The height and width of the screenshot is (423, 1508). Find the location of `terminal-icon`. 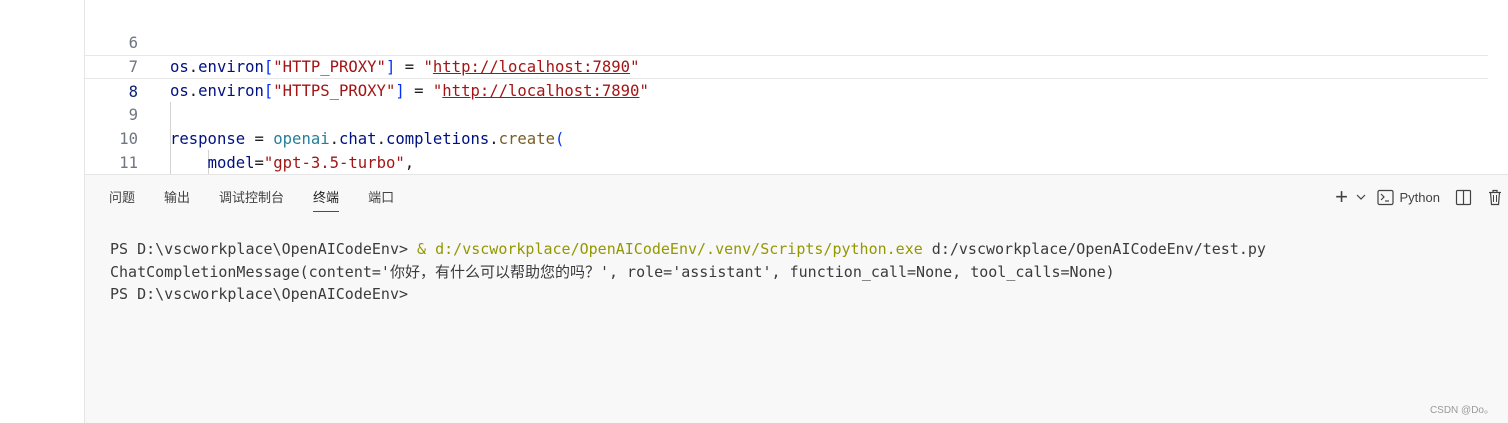

terminal-icon is located at coordinates (1385, 197).